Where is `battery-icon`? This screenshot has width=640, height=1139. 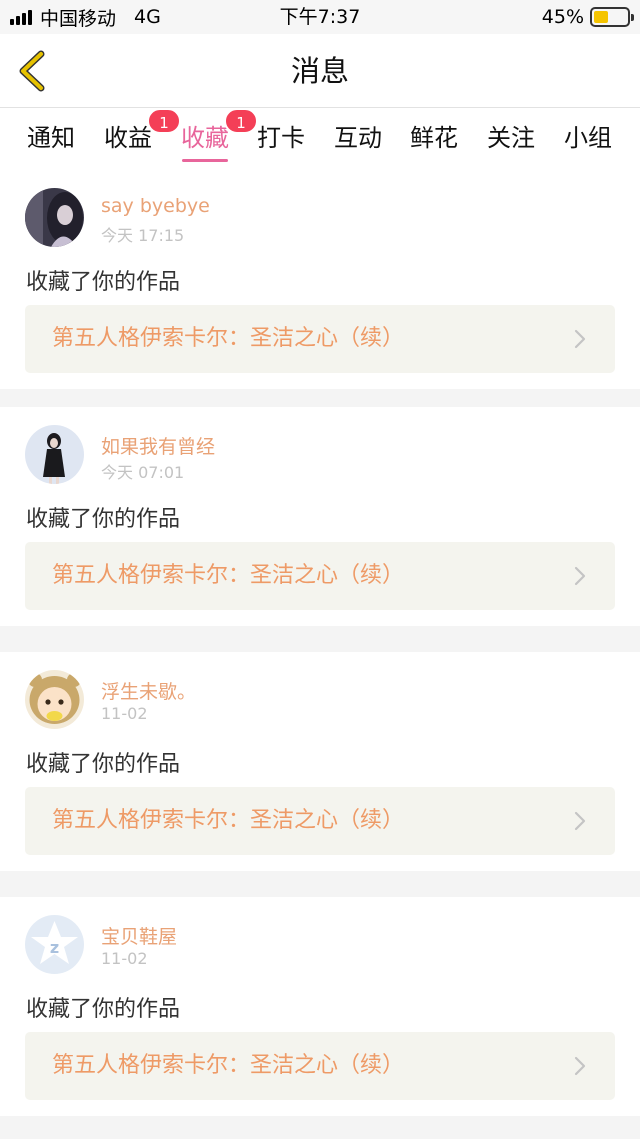
battery-icon is located at coordinates (612, 17).